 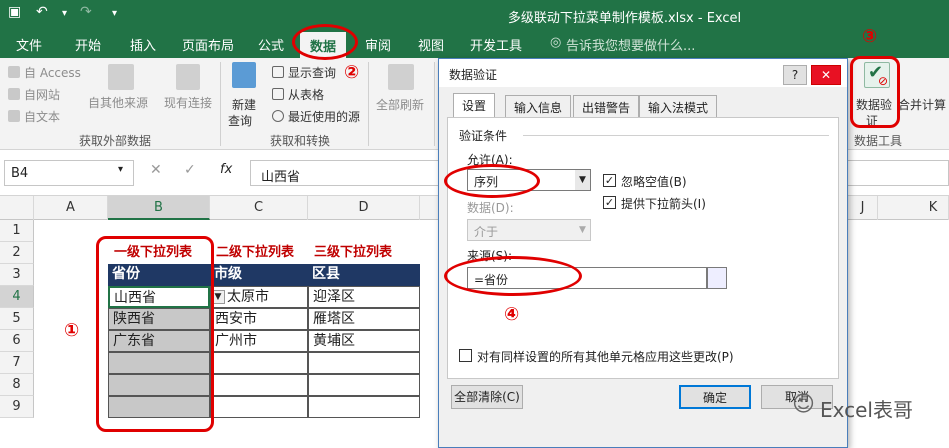 I want to click on insert-function-icon: fx, so click(x=226, y=169).